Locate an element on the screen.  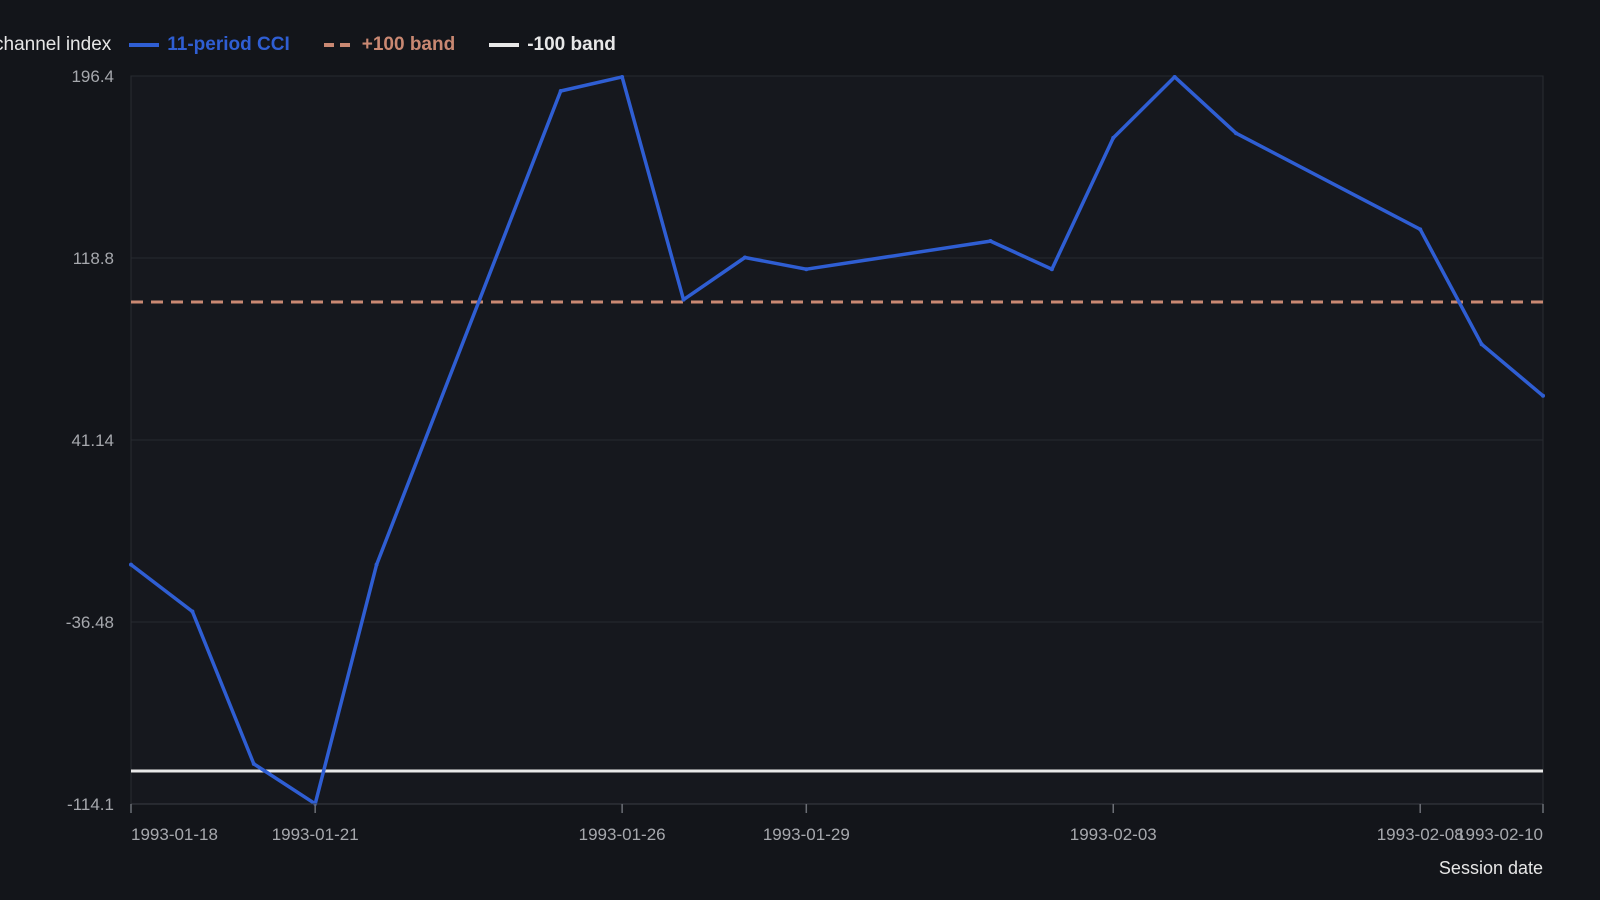
y-tick-label: -36.48 is located at coordinates (90, 622).